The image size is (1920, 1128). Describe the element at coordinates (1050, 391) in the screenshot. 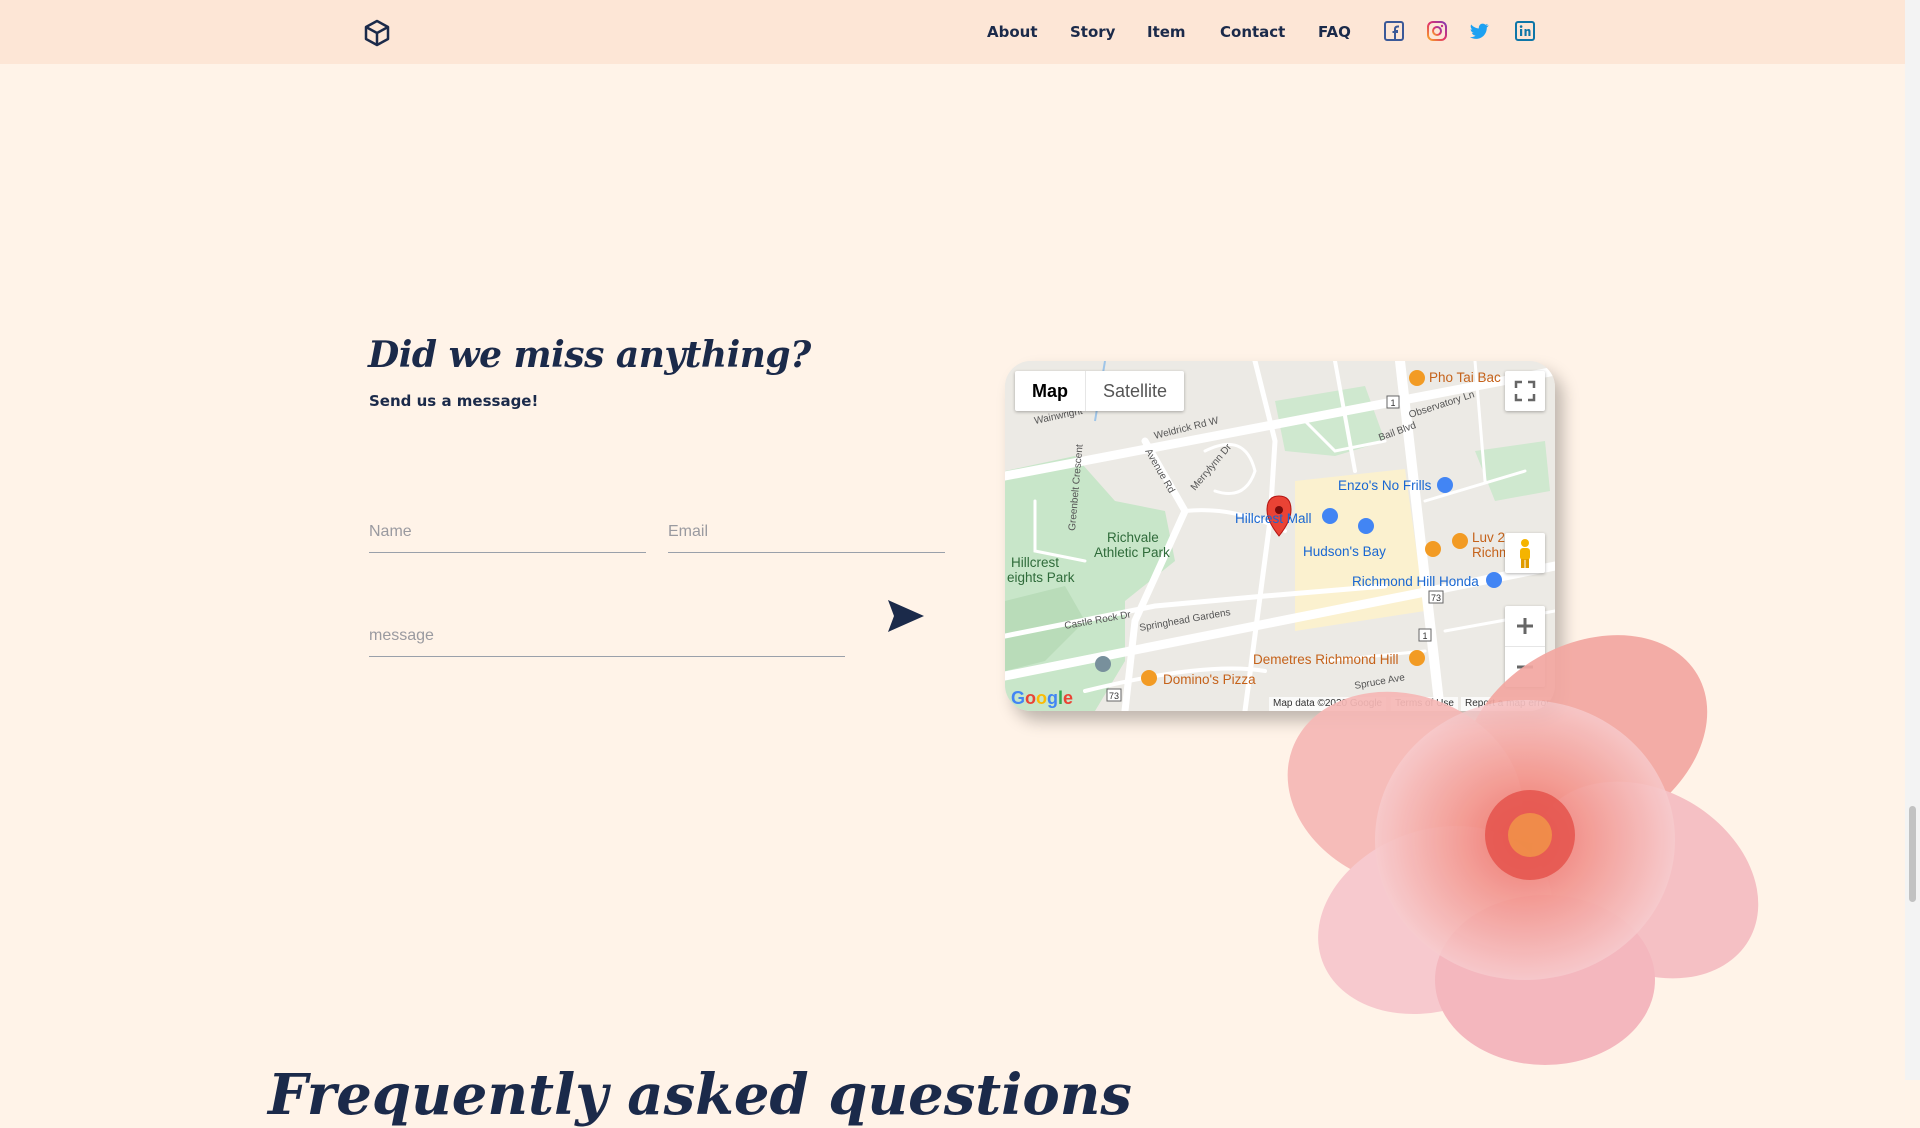

I see `map-type-map-button: Map` at that location.